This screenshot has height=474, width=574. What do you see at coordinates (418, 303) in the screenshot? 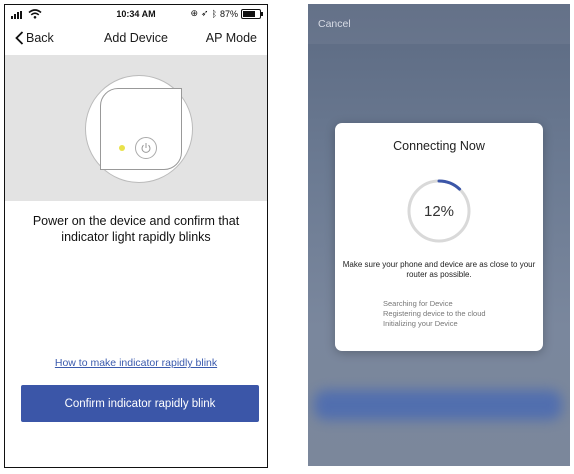
I see `step-item: Searching for Device` at bounding box center [418, 303].